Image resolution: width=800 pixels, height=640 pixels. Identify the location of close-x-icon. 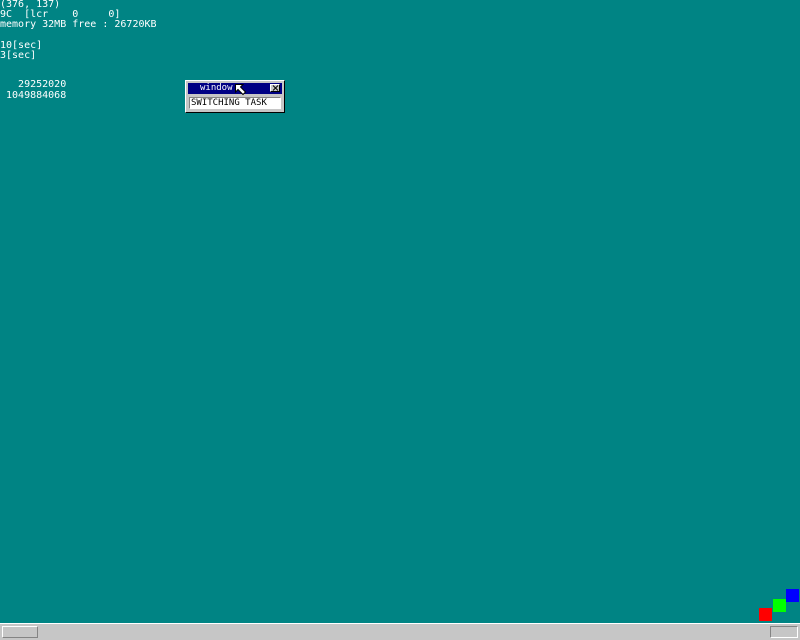
(275, 88).